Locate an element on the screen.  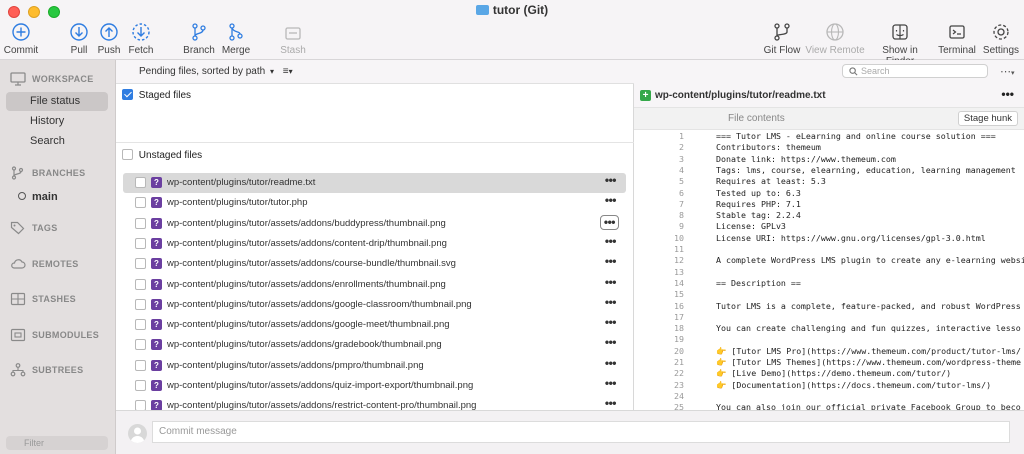
line-text: Requires PHP: 7.1 is located at coordinates (758, 203).